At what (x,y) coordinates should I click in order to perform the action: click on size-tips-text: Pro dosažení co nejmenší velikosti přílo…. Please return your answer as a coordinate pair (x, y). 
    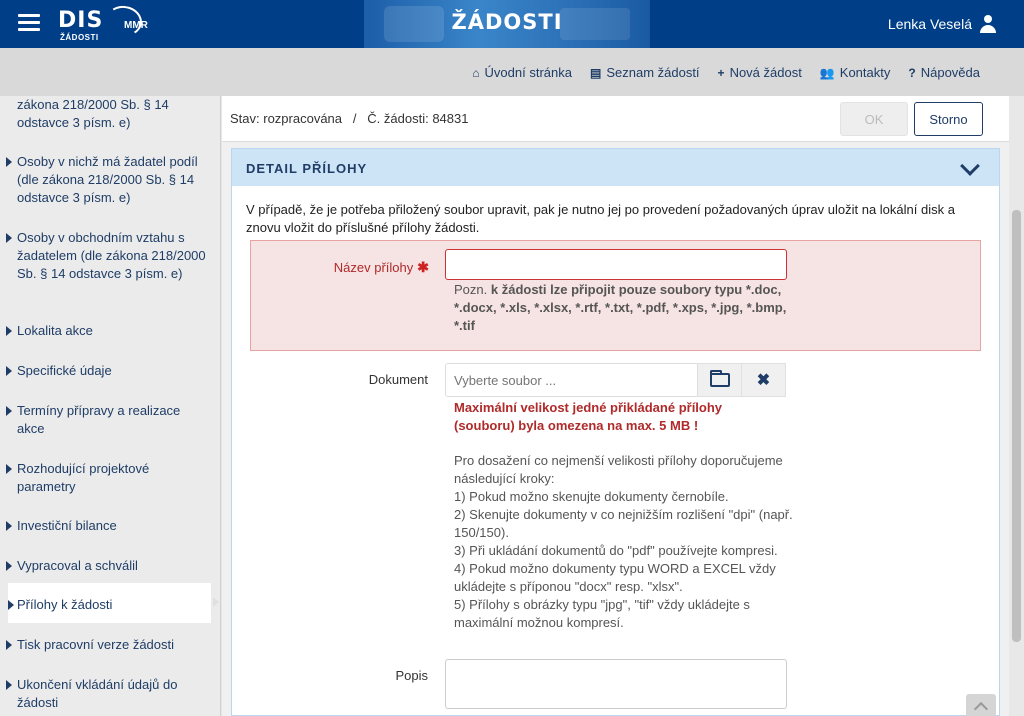
    Looking at the image, I should click on (623, 541).